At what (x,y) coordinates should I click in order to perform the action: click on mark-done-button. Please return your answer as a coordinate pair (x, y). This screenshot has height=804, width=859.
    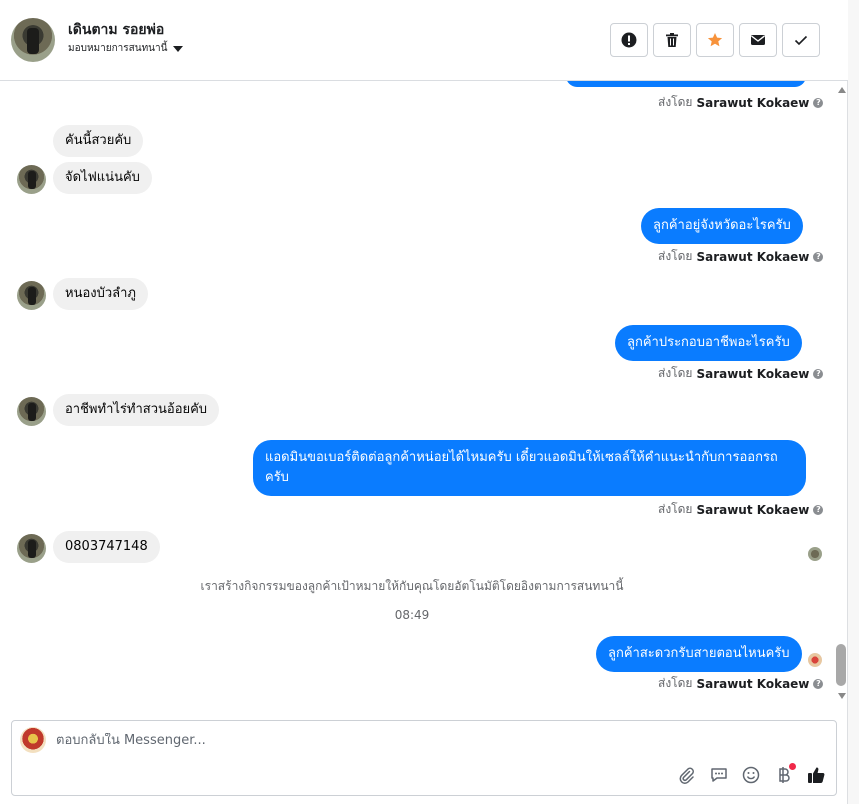
    Looking at the image, I should click on (801, 40).